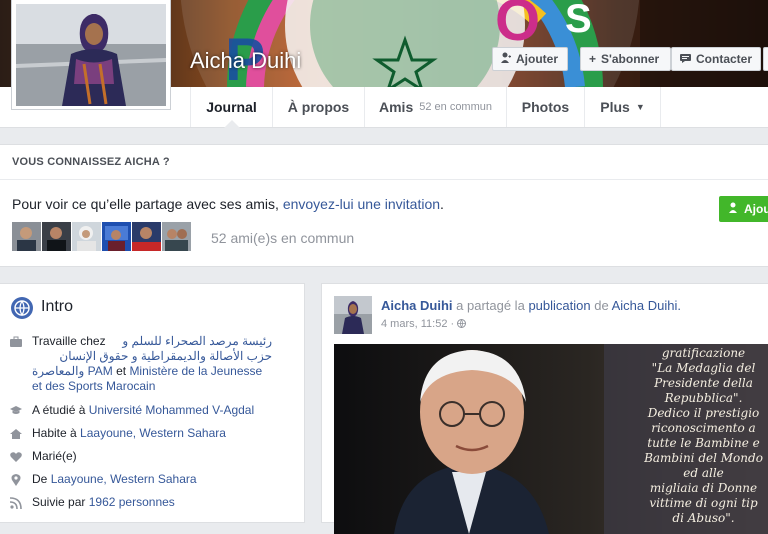 The width and height of the screenshot is (768, 534). I want to click on add-friend-button: Ajouter, so click(530, 59).